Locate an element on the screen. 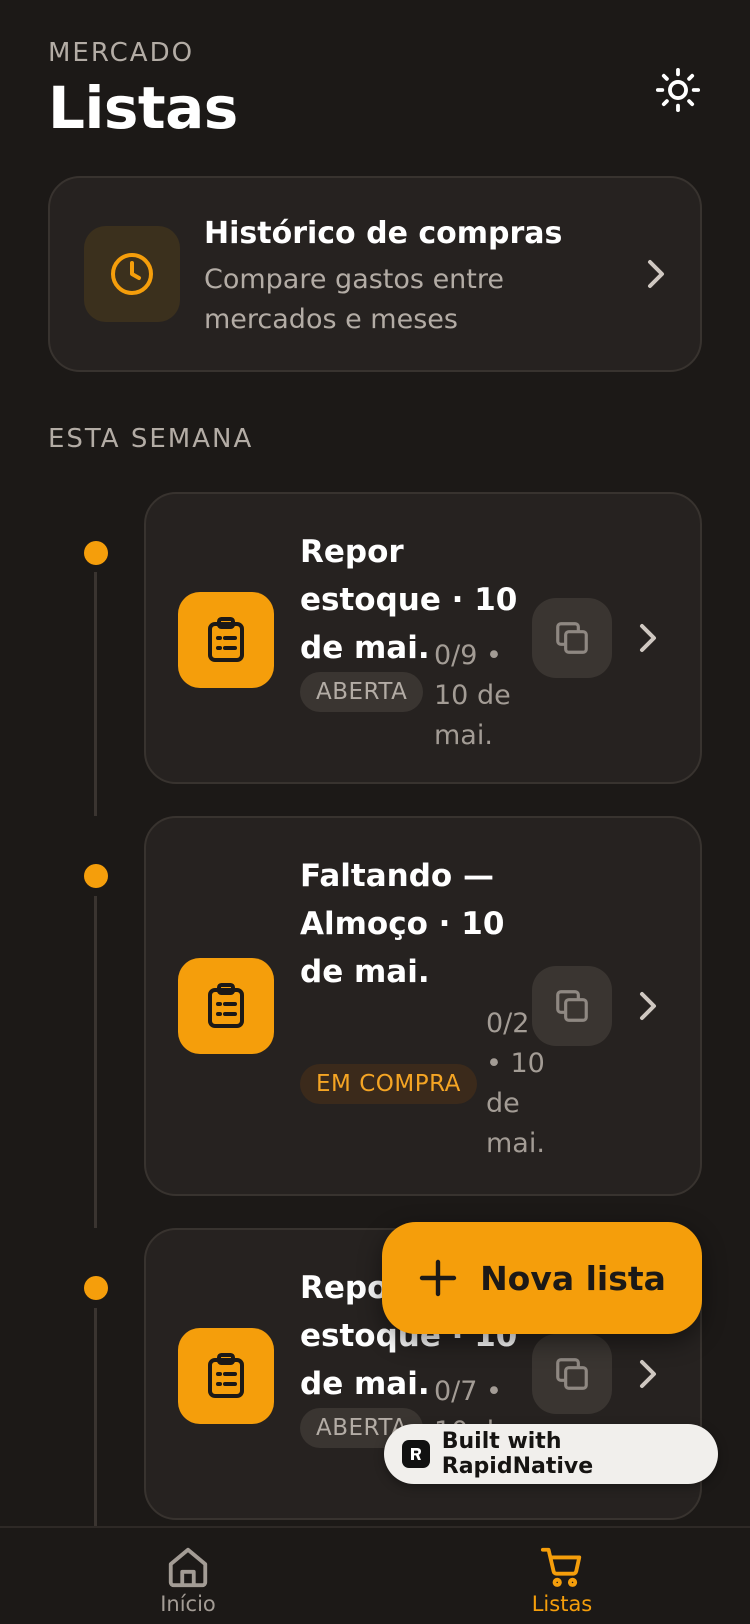 This screenshot has height=1624, width=750. status-badge: ABERTA is located at coordinates (362, 692).